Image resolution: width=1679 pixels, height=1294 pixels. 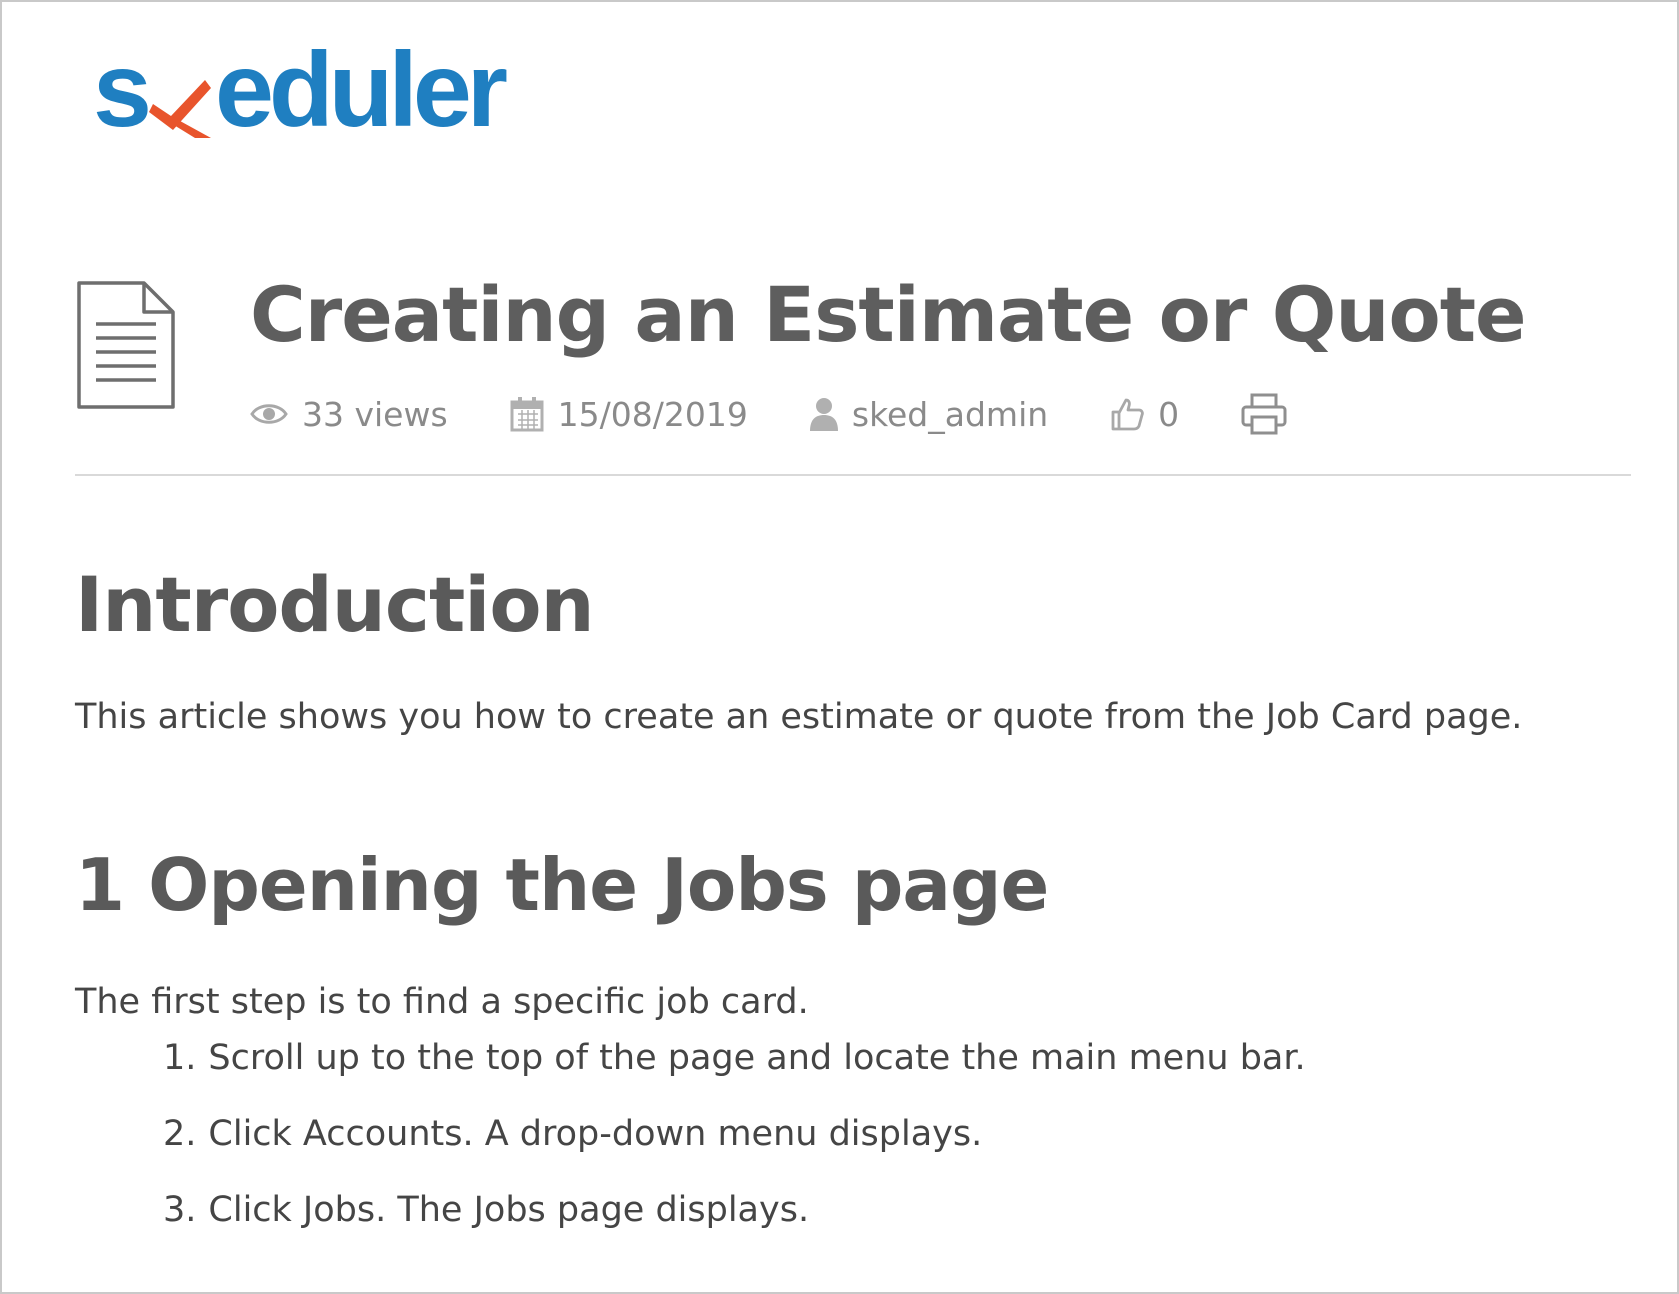 I want to click on views-count: 33 views, so click(x=349, y=414).